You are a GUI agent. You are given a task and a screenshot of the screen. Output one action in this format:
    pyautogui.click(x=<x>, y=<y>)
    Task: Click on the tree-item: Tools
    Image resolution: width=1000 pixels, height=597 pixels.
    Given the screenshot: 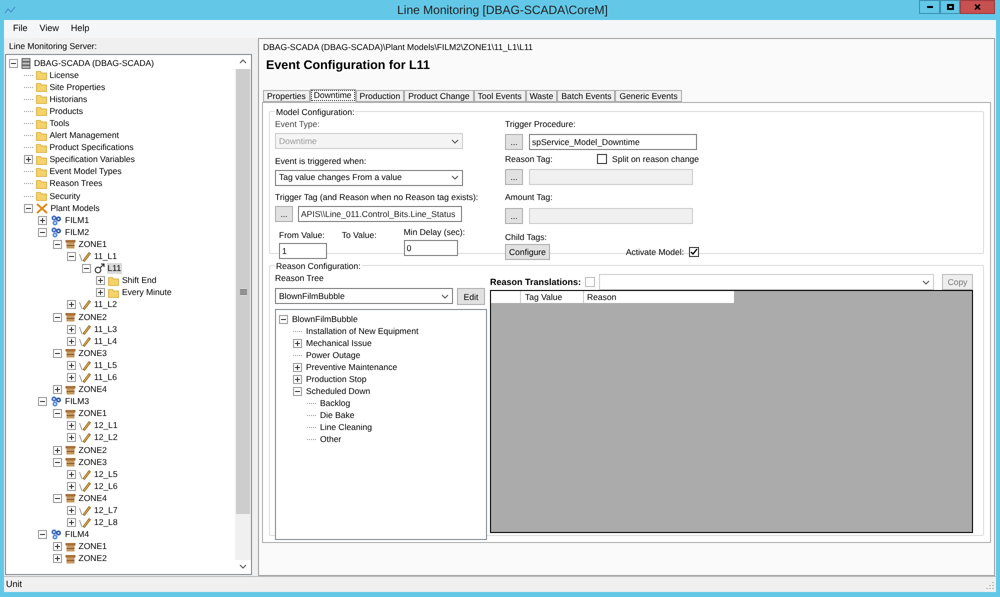 What is the action you would take?
    pyautogui.click(x=59, y=124)
    